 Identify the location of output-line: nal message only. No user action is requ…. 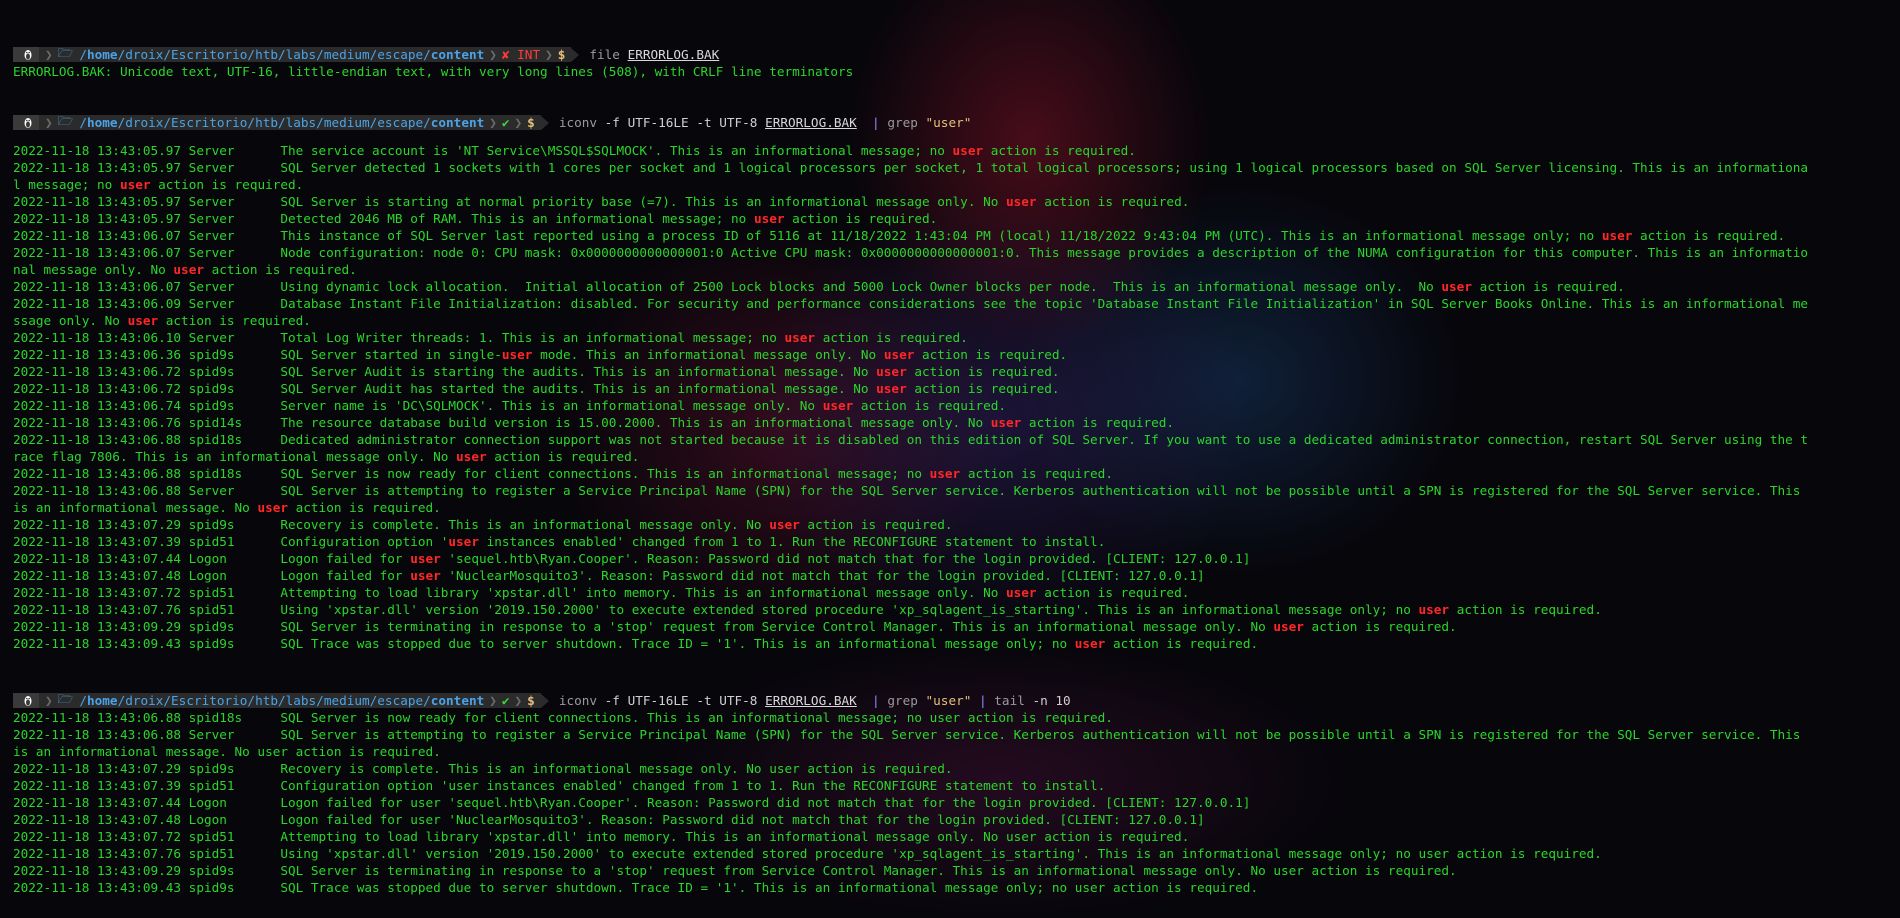
(185, 269).